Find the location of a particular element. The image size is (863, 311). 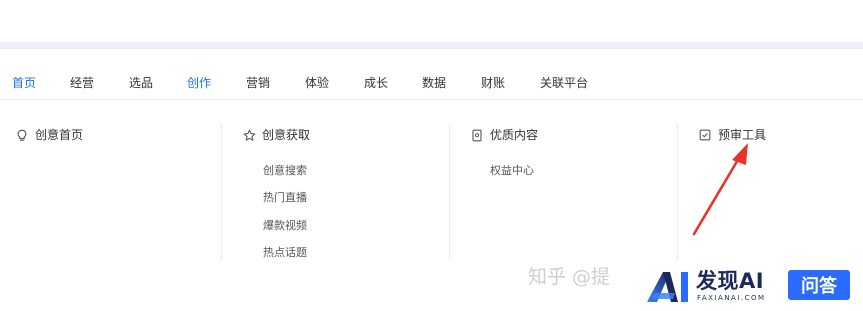

checkbox-icon is located at coordinates (705, 135).